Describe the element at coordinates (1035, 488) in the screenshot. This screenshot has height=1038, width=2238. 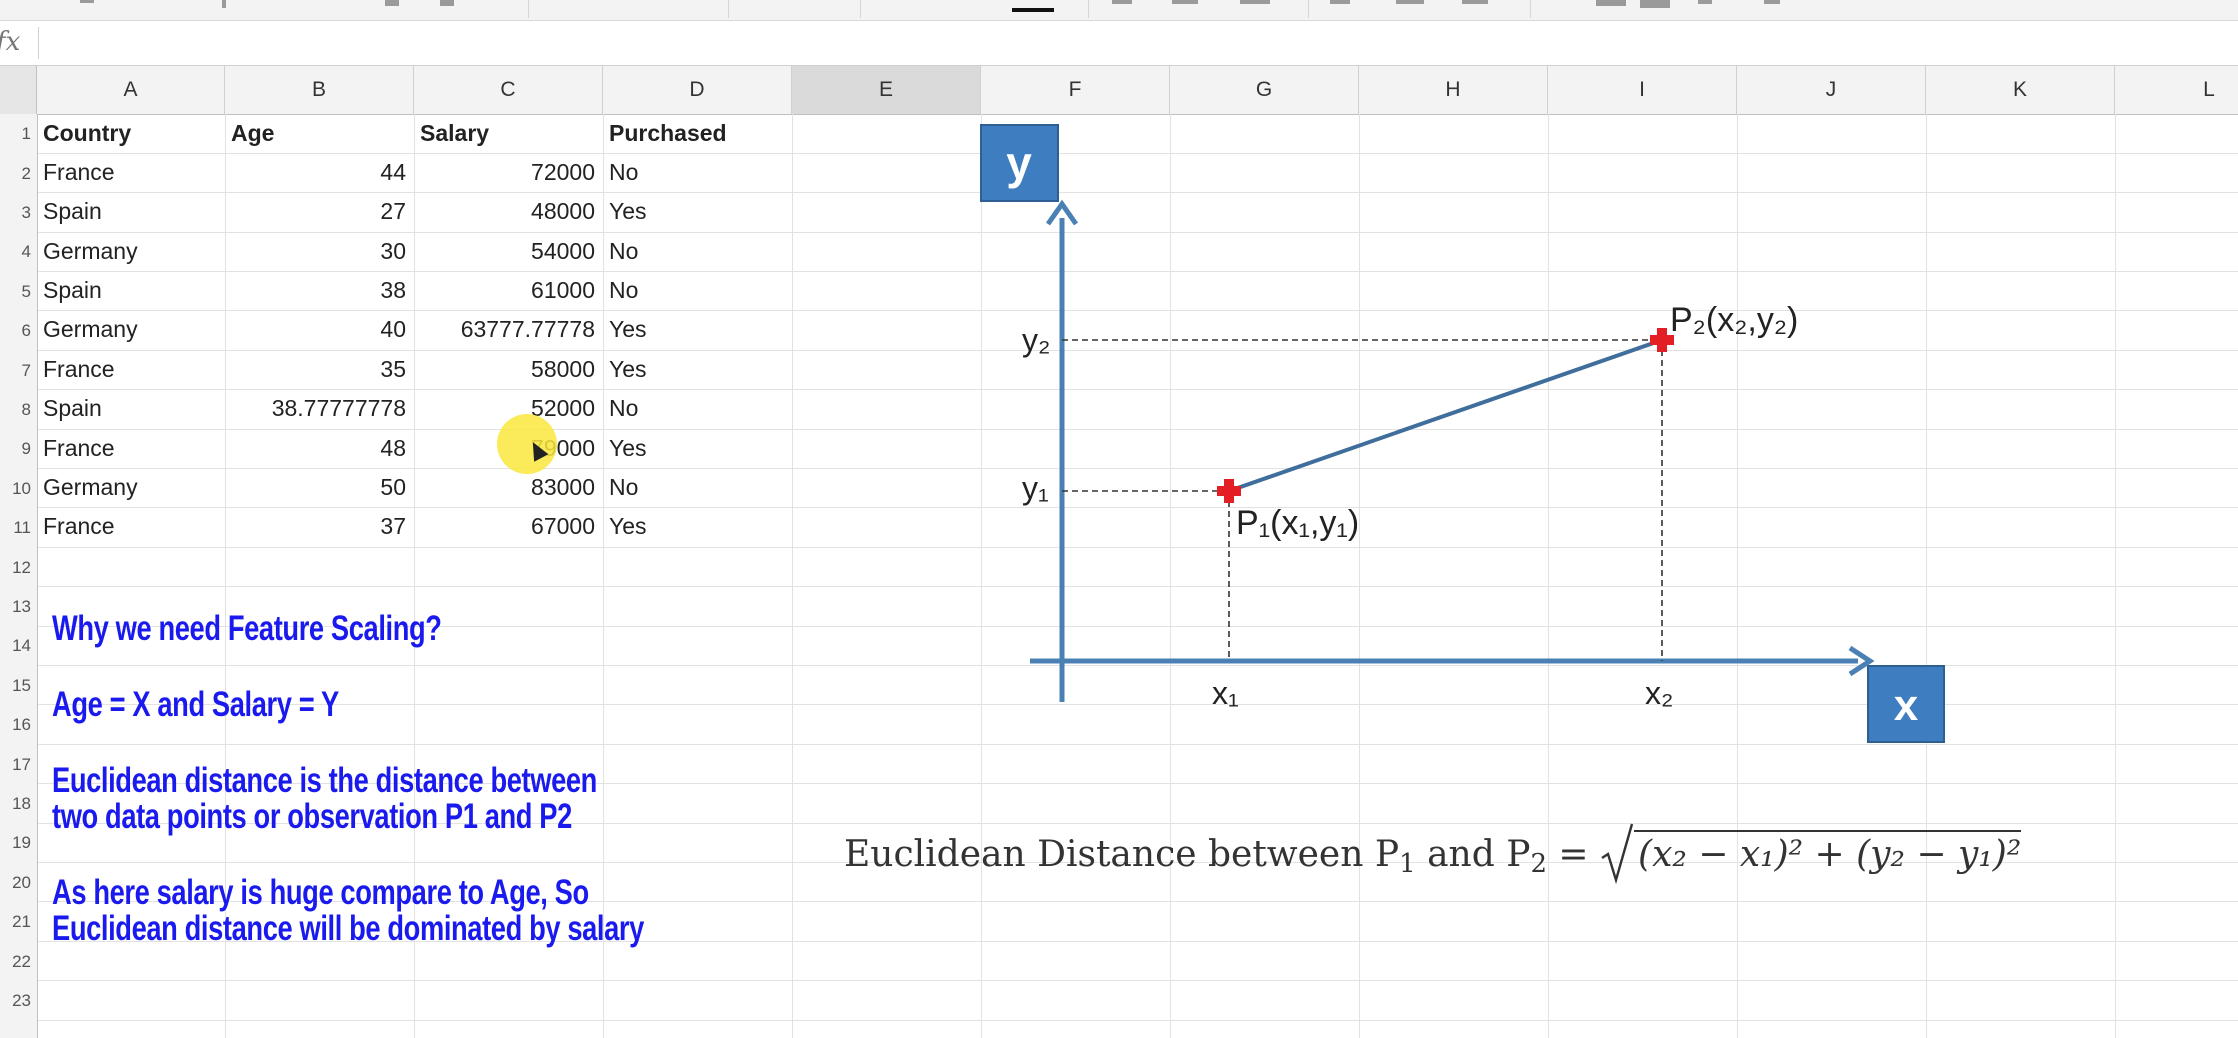
I see `y1-tick-label: y₁` at that location.